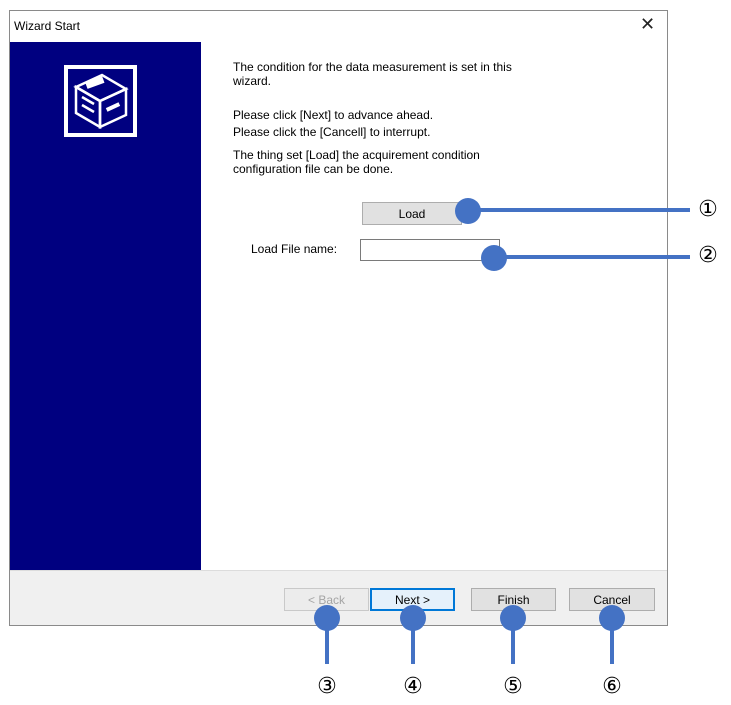 Image resolution: width=731 pixels, height=705 pixels. I want to click on intro-text-line2: wizard., so click(252, 81).